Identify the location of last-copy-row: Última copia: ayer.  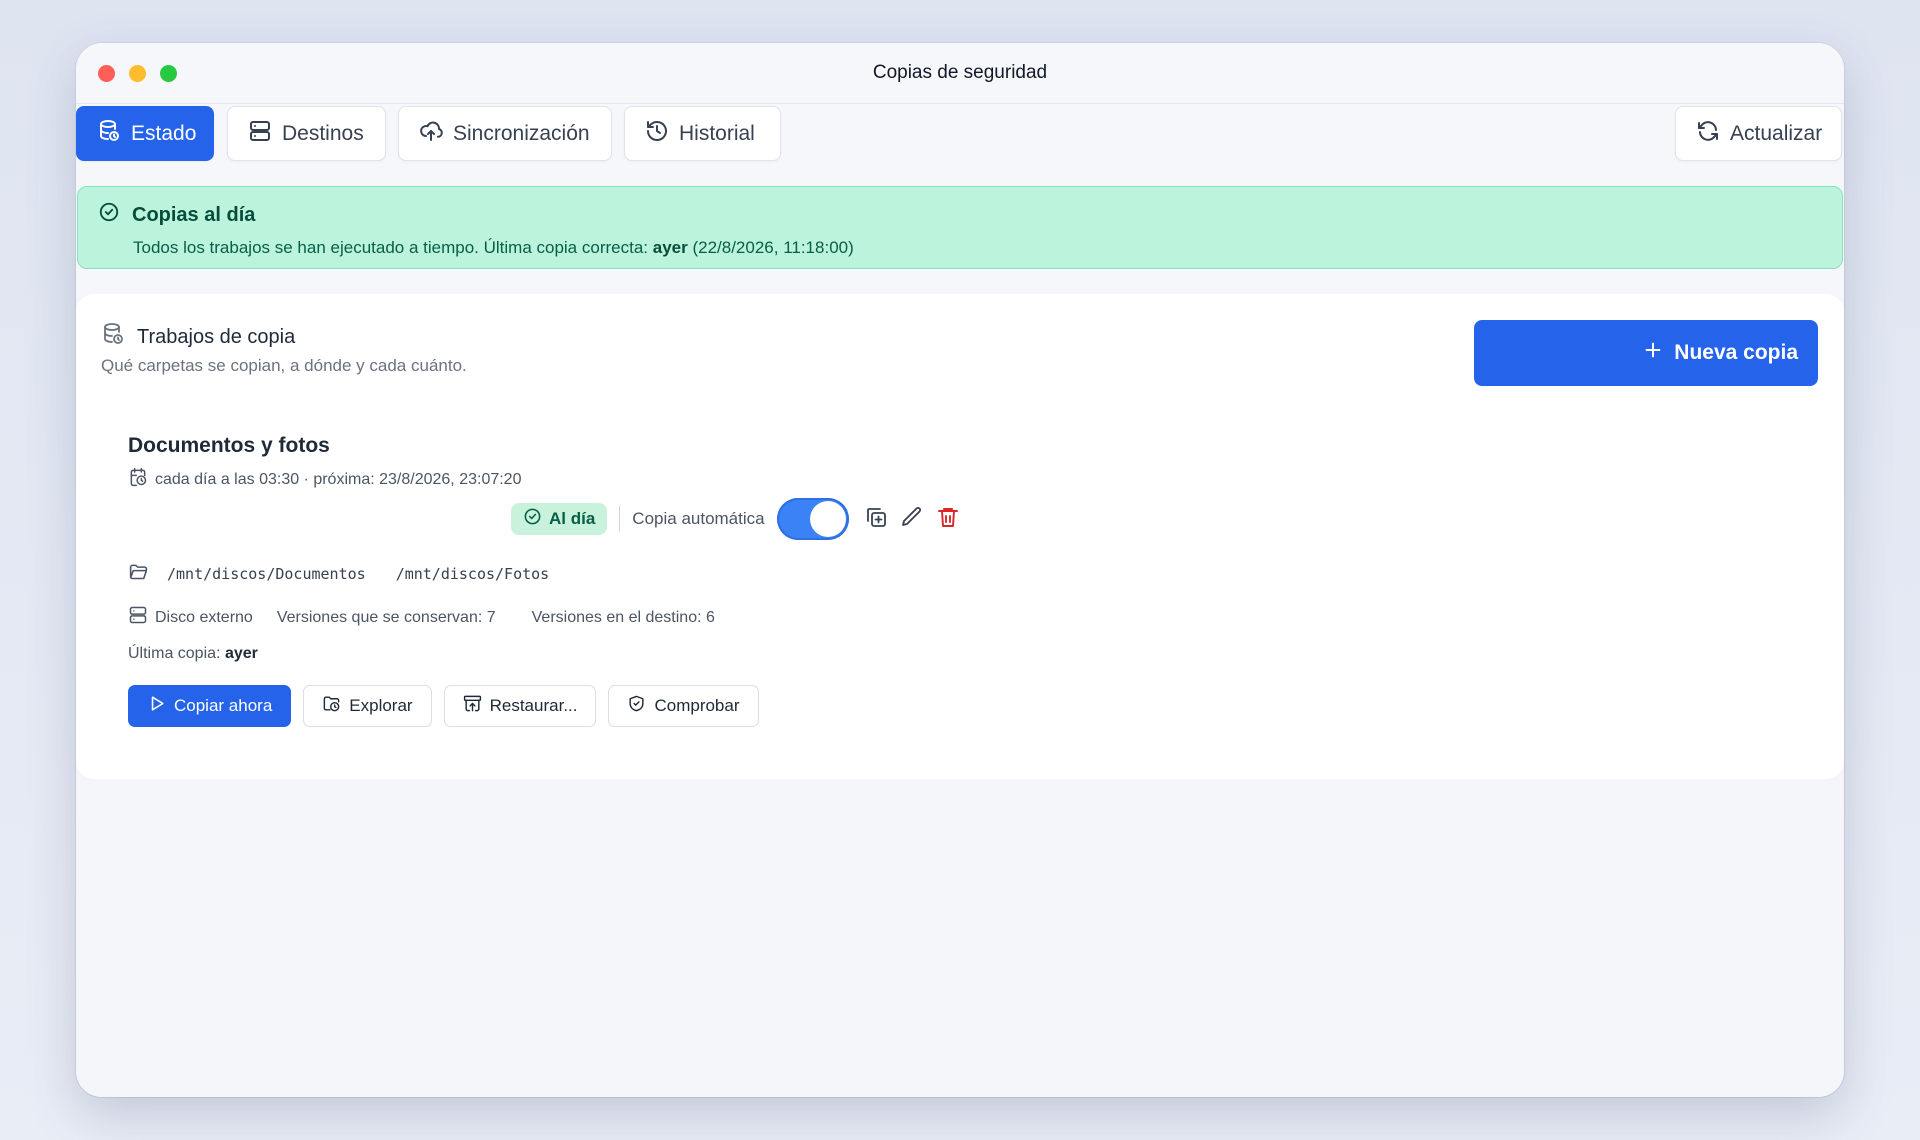
(193, 654).